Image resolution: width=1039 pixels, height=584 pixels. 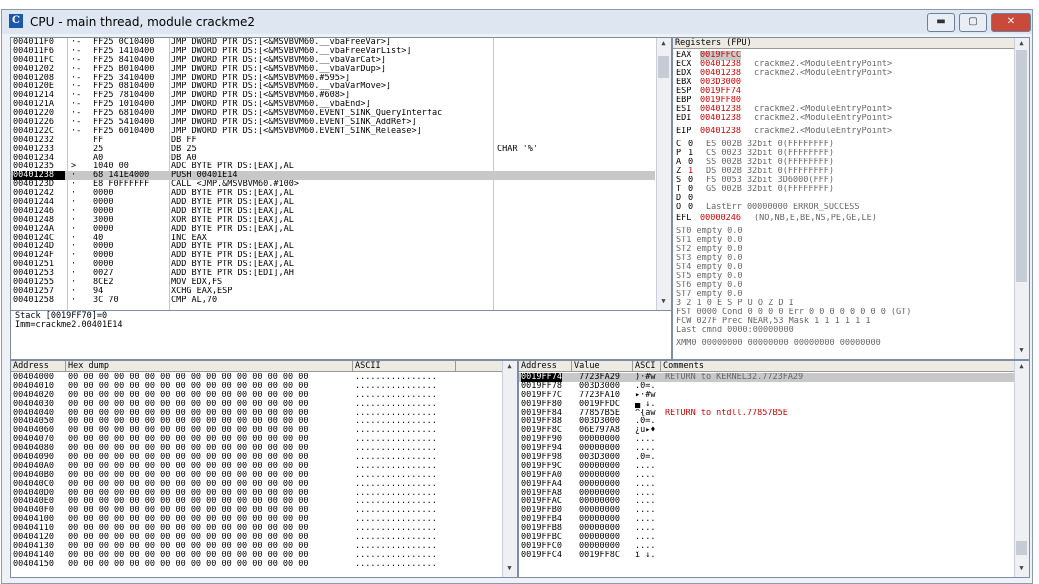 I want to click on register-row: XMM0 00000000 00000000 00000000 00000000, so click(x=845, y=343).